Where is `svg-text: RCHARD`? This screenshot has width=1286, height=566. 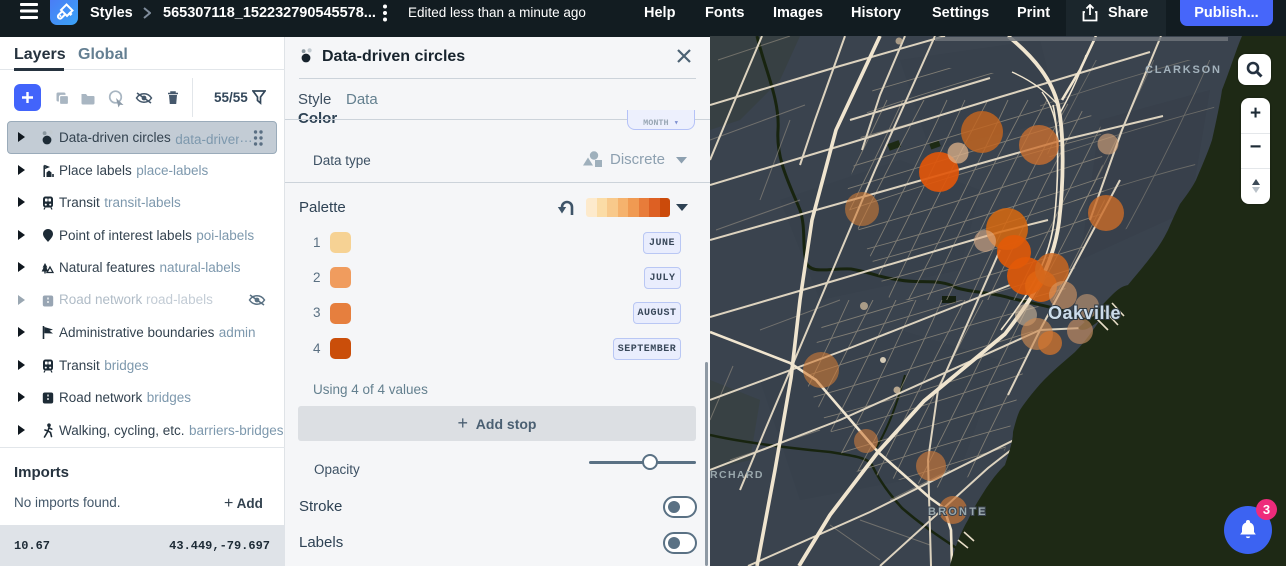
svg-text: RCHARD is located at coordinates (737, 475).